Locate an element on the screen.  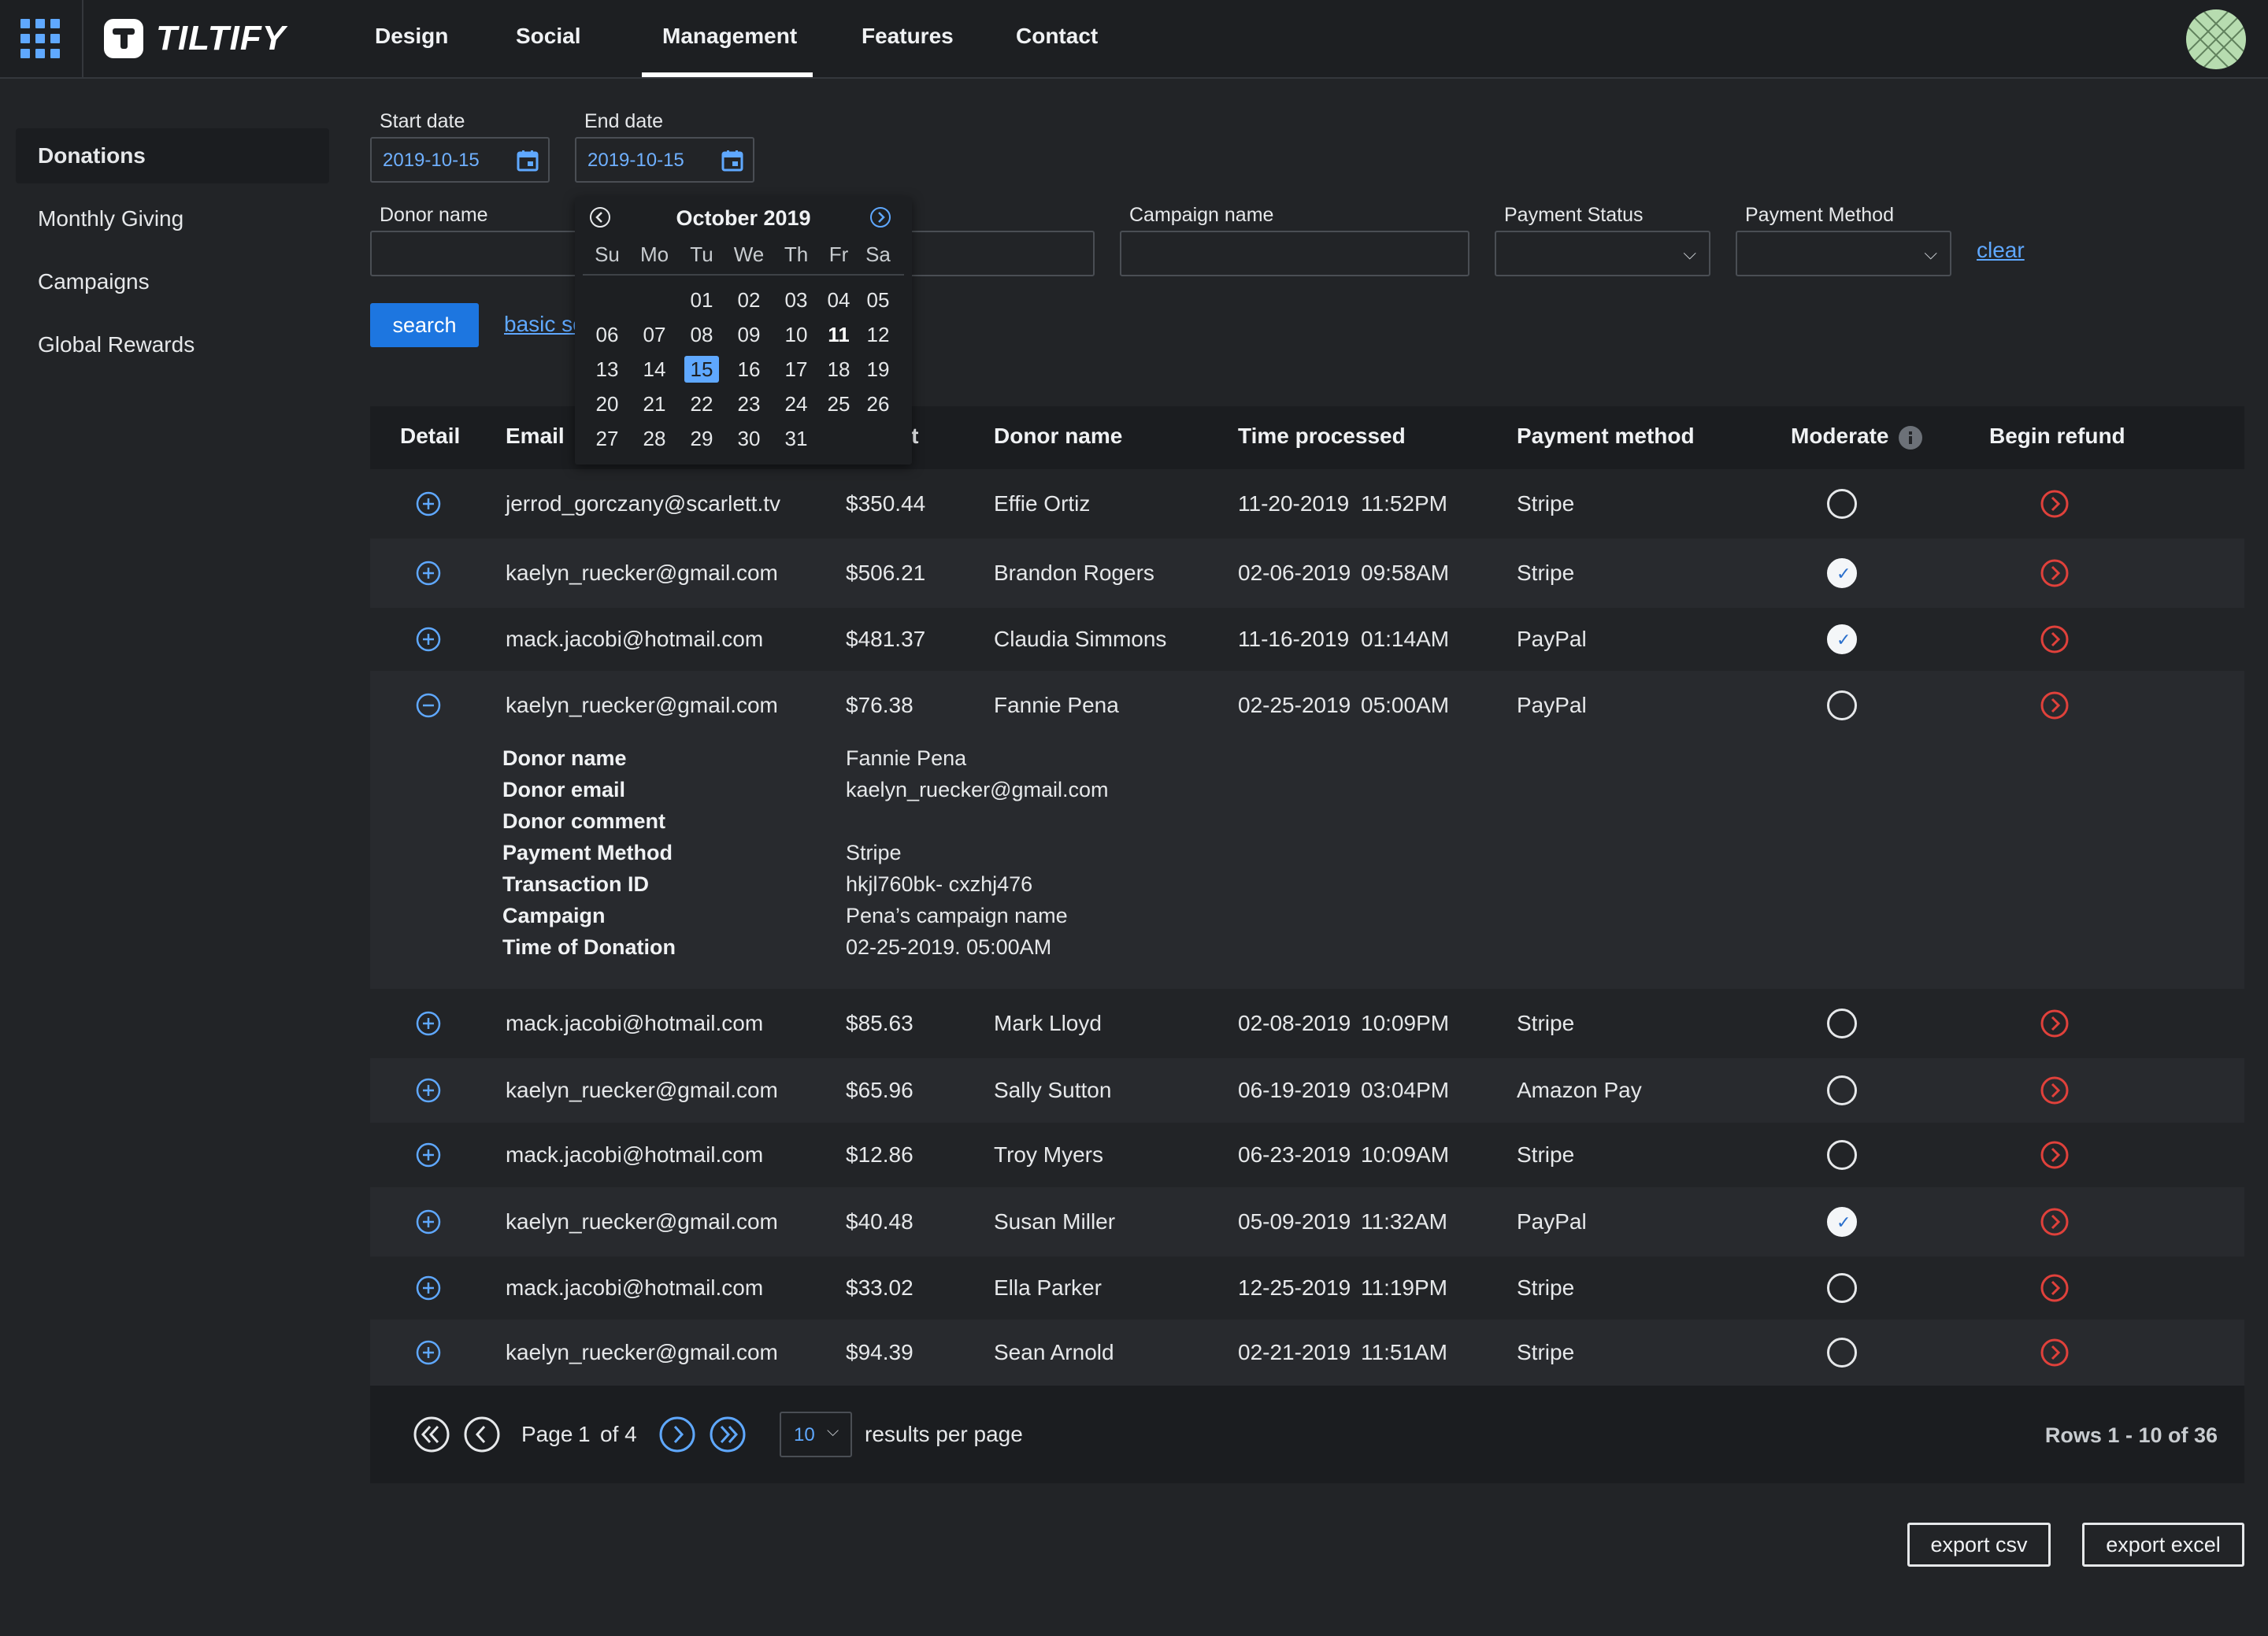
calendar-day: 12 is located at coordinates (878, 334).